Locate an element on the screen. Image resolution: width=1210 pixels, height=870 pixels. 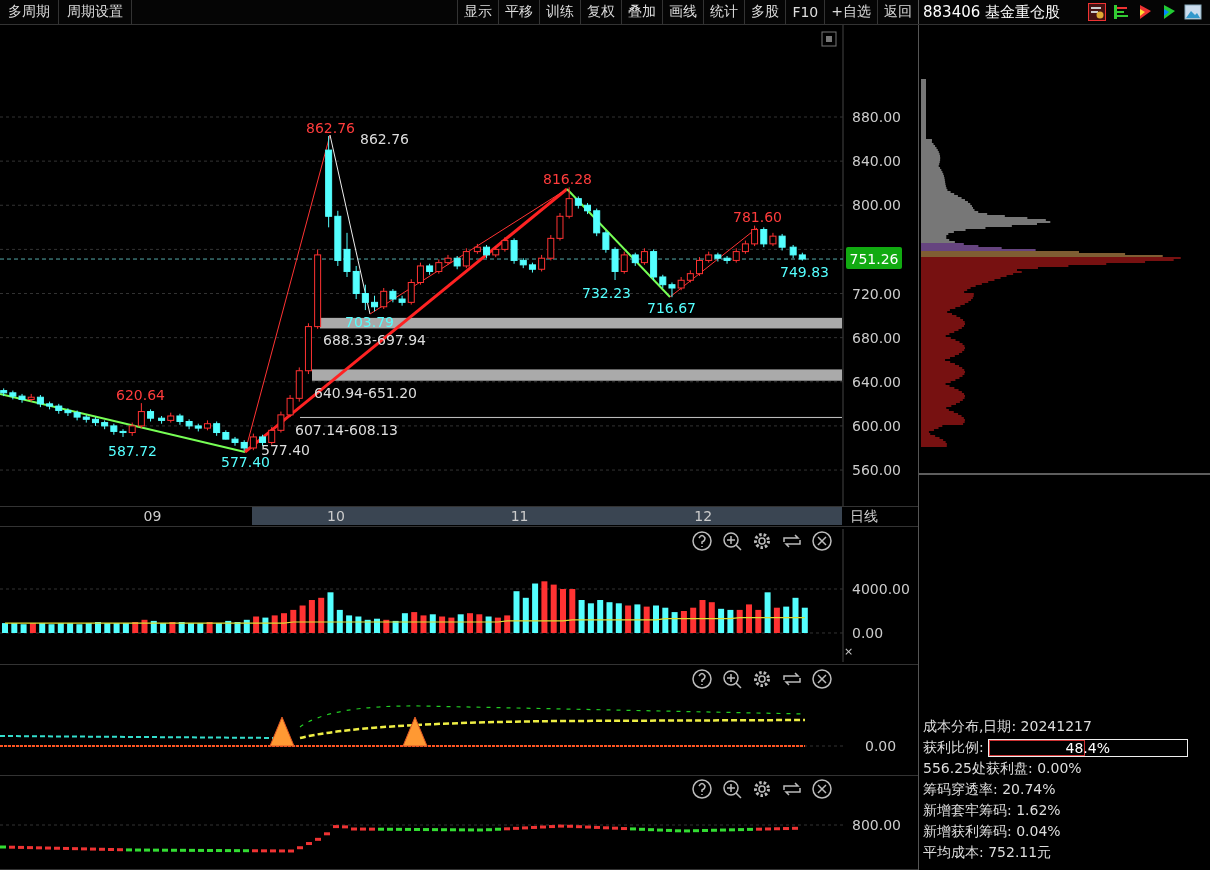
toolbar-tab: 多周期 is located at coordinates (29, 12).